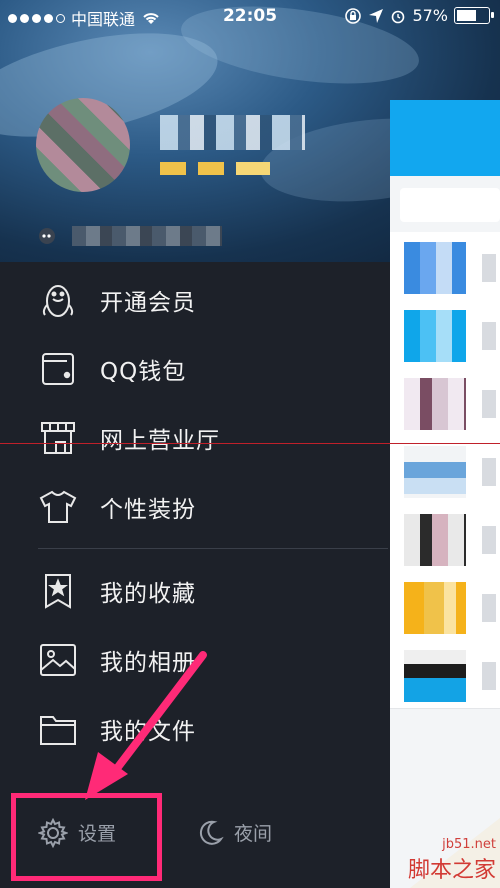 The image size is (500, 888). Describe the element at coordinates (146, 725) in the screenshot. I see `annotation-arrow-icon` at that location.